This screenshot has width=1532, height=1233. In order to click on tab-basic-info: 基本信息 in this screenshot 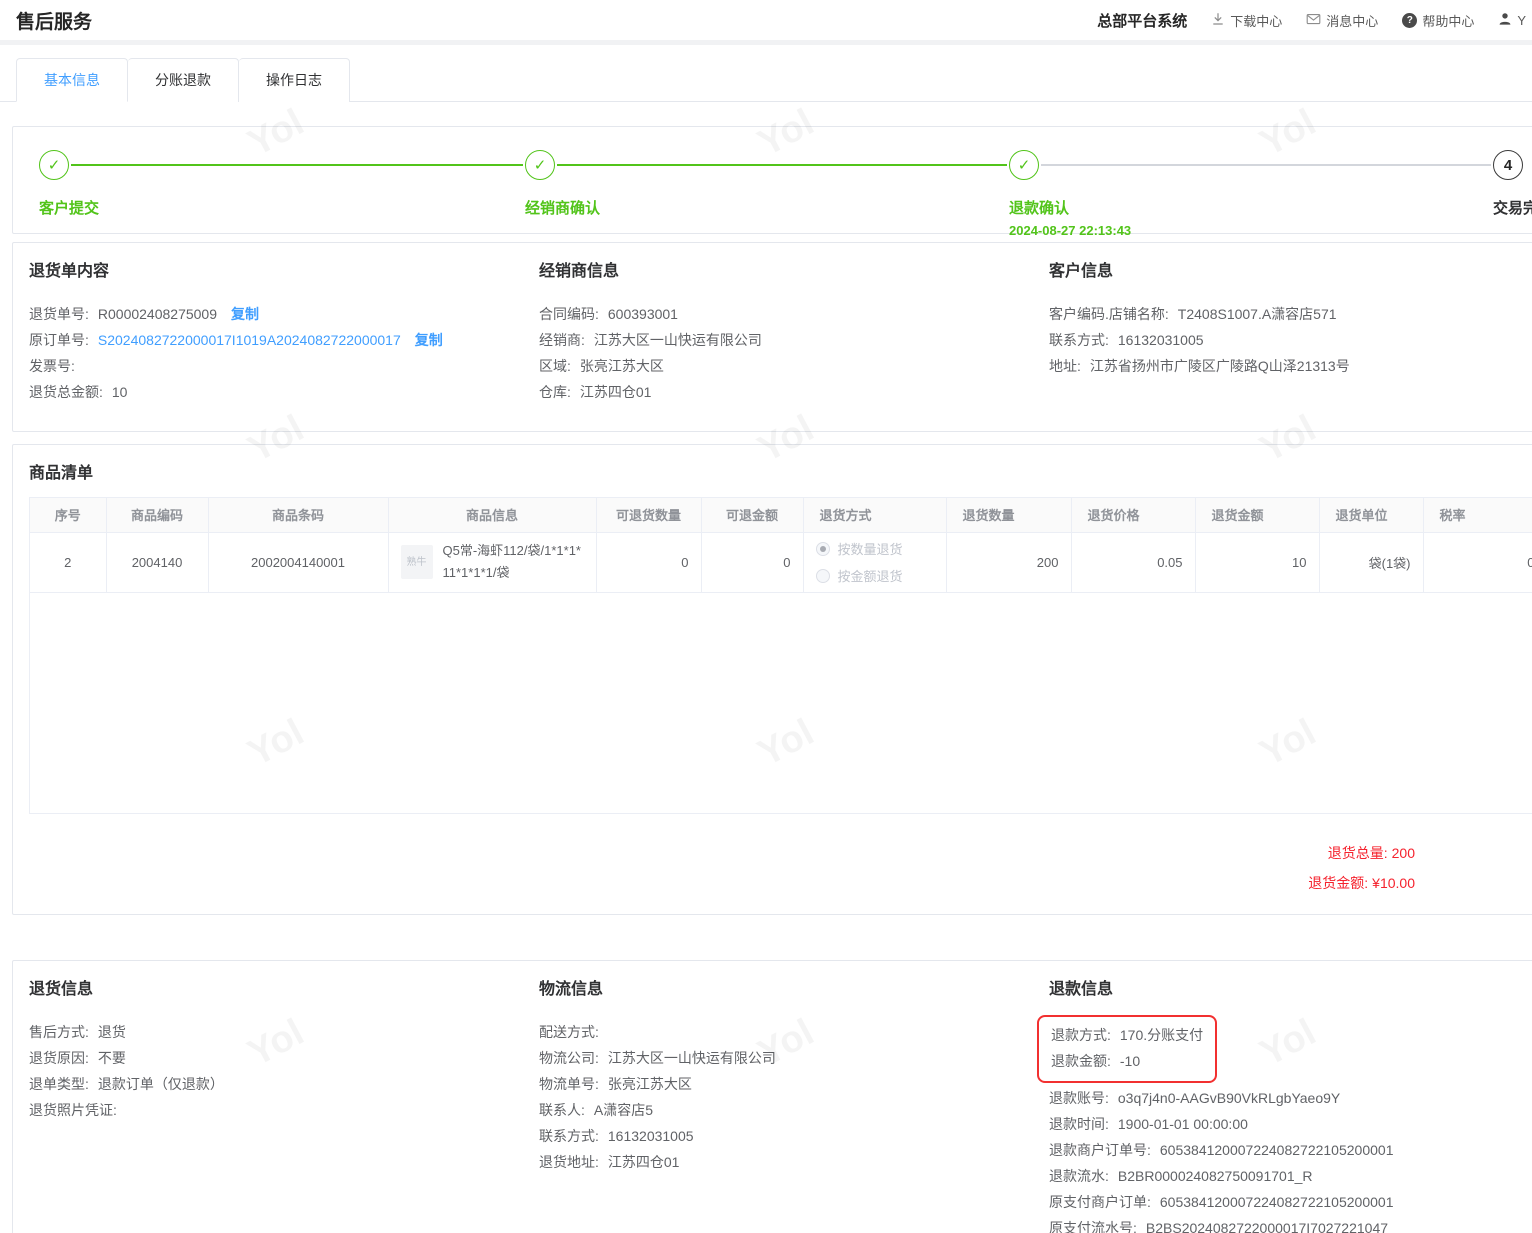, I will do `click(72, 80)`.